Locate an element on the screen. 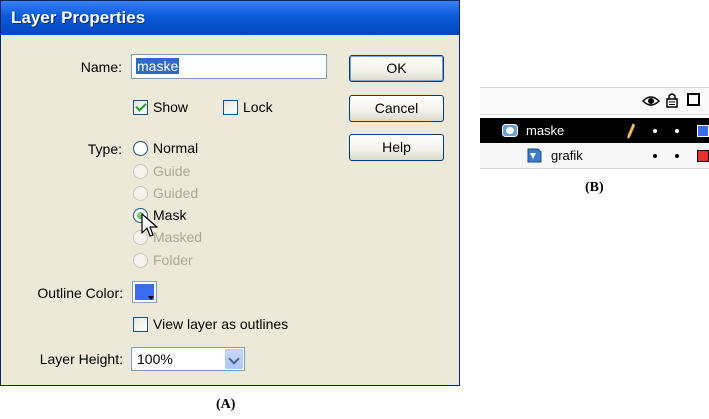 This screenshot has height=419, width=709. type-label: Type: is located at coordinates (104, 149).